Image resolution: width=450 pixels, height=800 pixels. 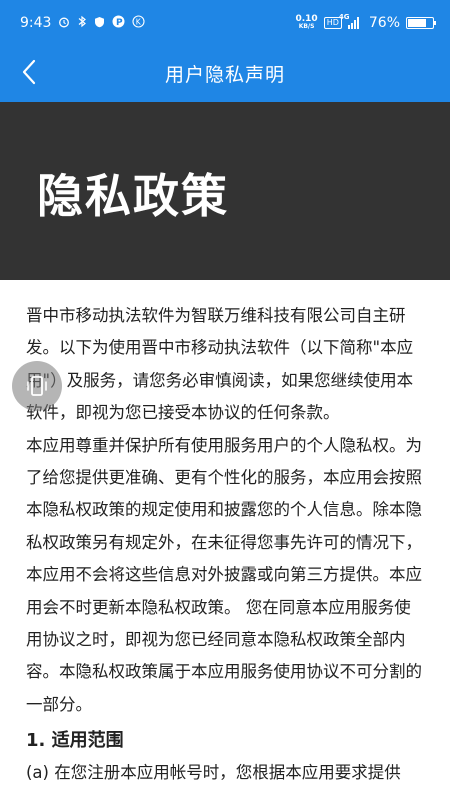 I want to click on screen-rotate-icon, so click(x=37, y=386).